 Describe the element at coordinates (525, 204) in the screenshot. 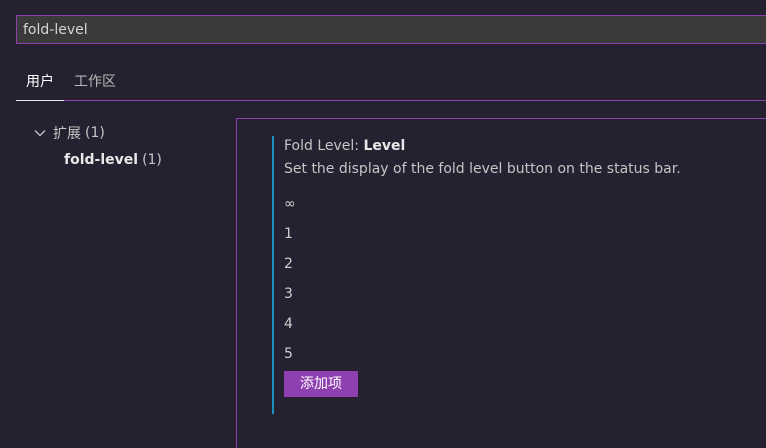

I see `list-item: ∞` at that location.